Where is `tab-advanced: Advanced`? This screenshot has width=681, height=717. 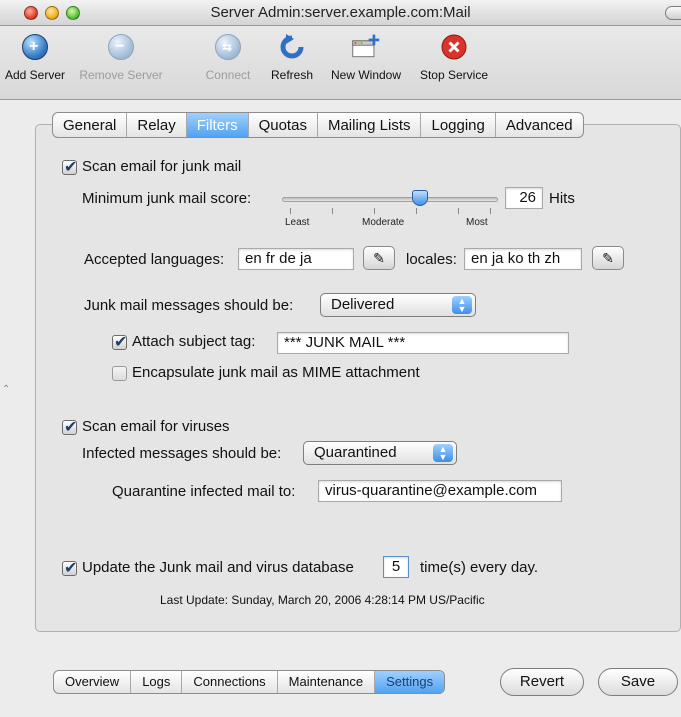 tab-advanced: Advanced is located at coordinates (539, 125).